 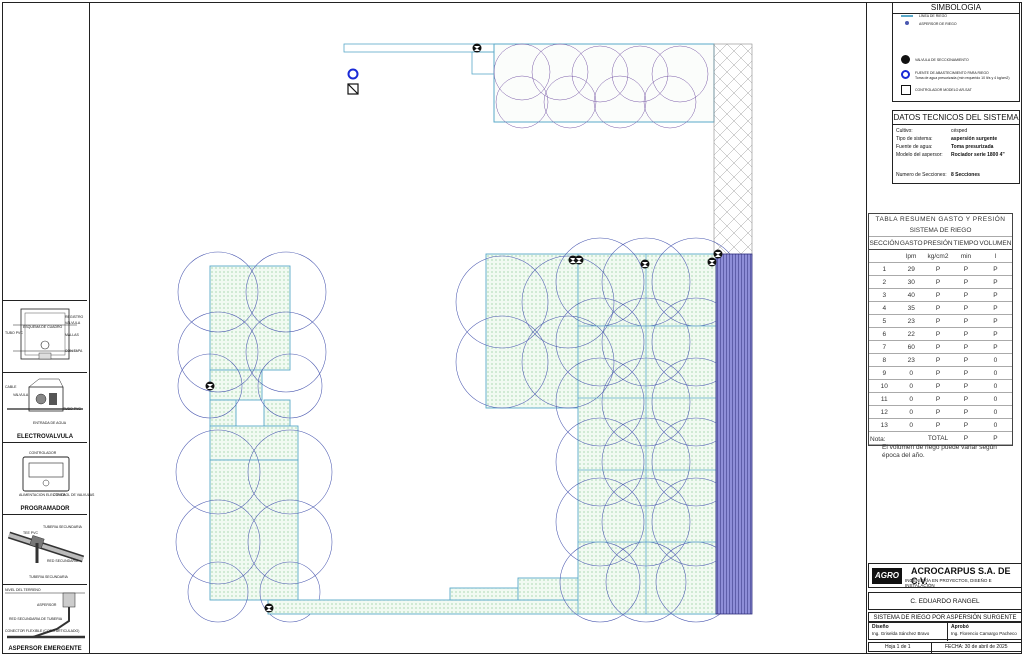 What do you see at coordinates (11, 387) in the screenshot?
I see `detail-label: CABLE` at bounding box center [11, 387].